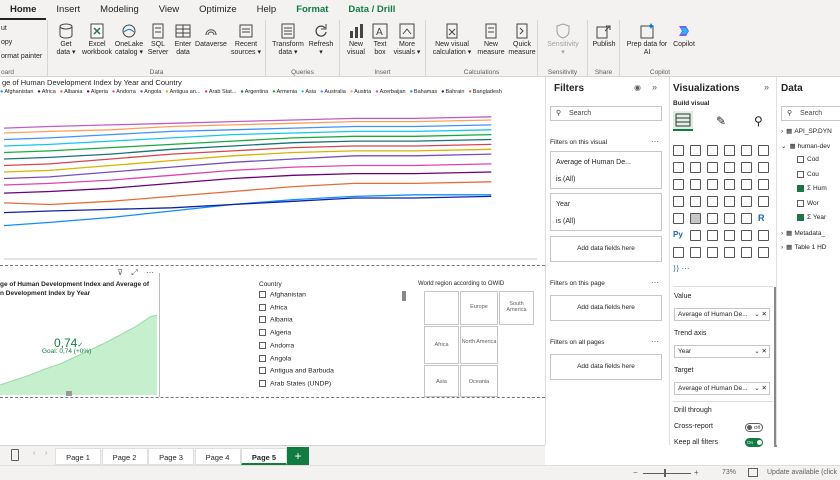  What do you see at coordinates (217, 10) in the screenshot?
I see `tab-optimize: Optimize` at bounding box center [217, 10].